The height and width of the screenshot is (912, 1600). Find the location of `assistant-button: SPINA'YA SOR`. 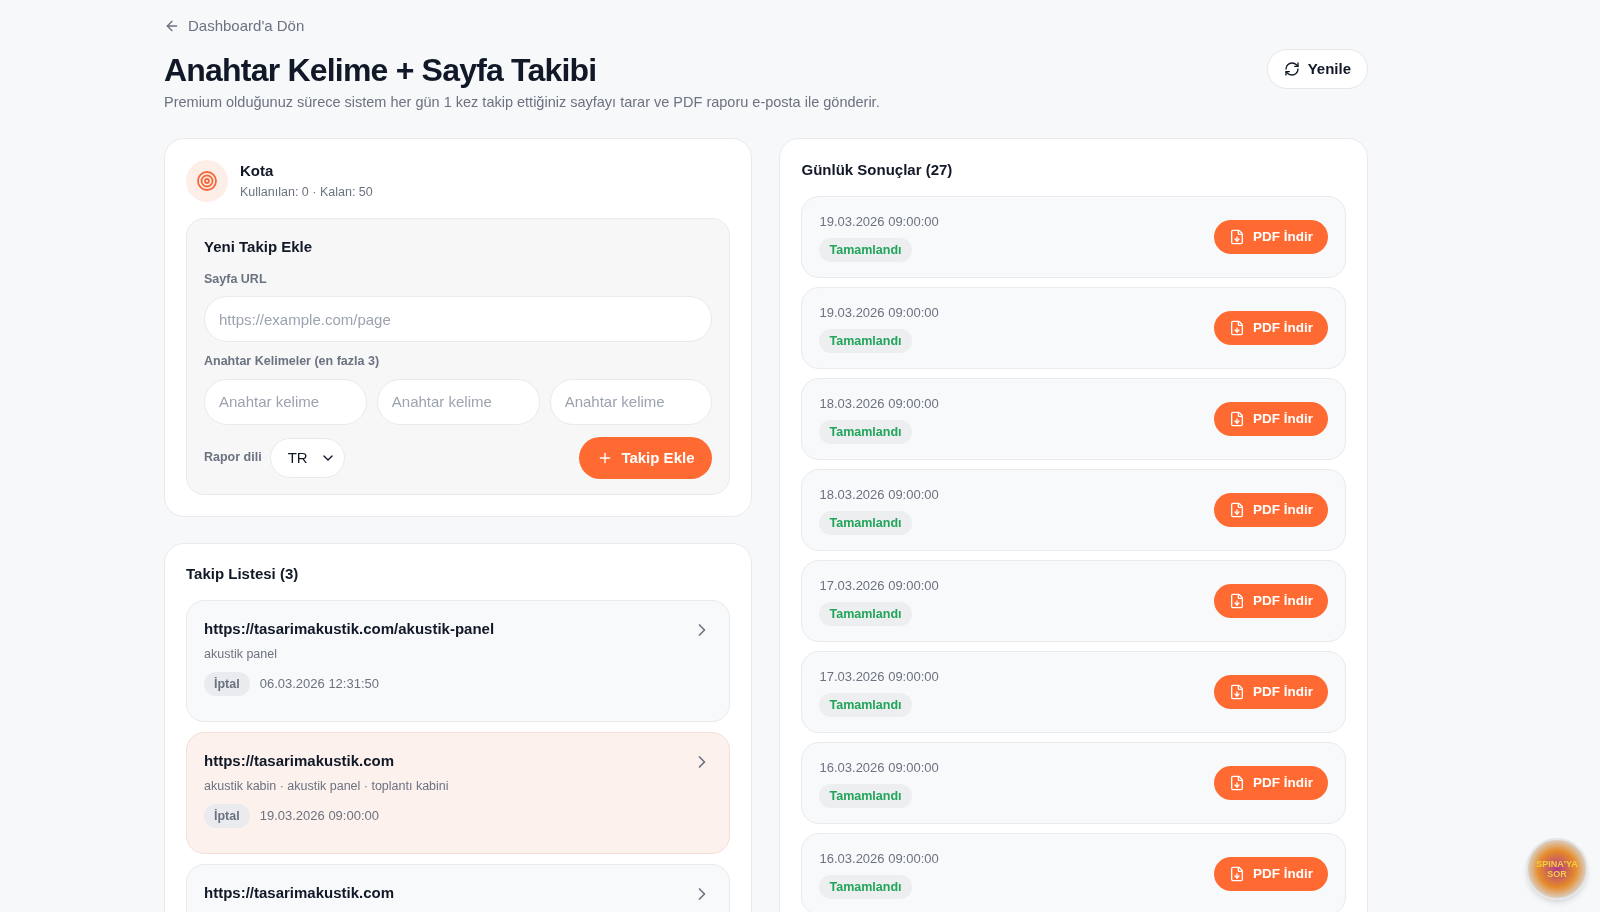

assistant-button: SPINA'YA SOR is located at coordinates (1557, 869).